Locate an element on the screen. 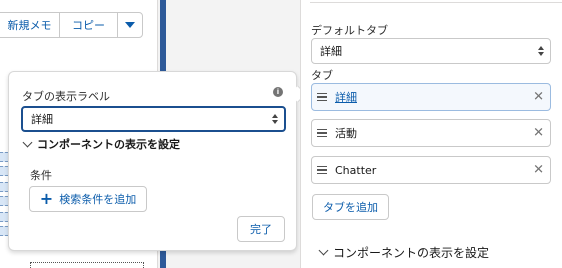  add-tab-label: タブを追加 is located at coordinates (350, 207).